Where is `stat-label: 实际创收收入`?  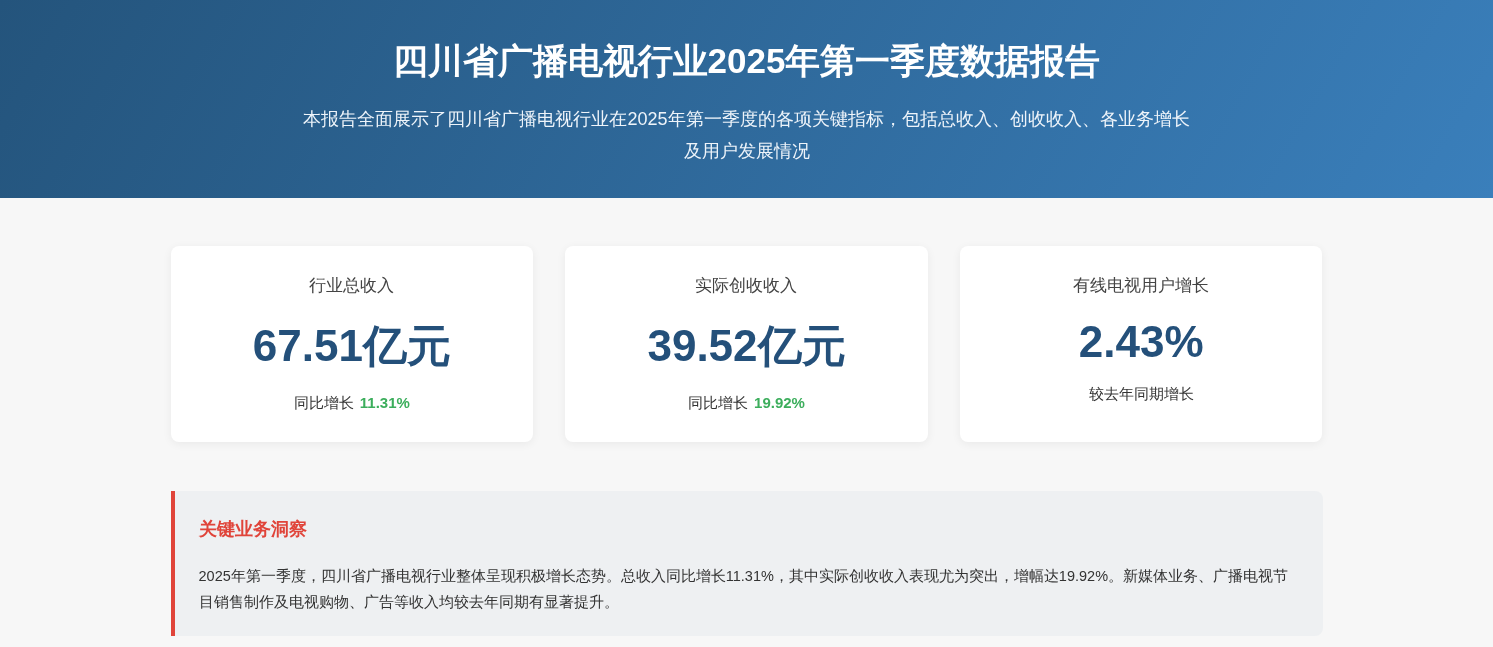 stat-label: 实际创收收入 is located at coordinates (746, 286).